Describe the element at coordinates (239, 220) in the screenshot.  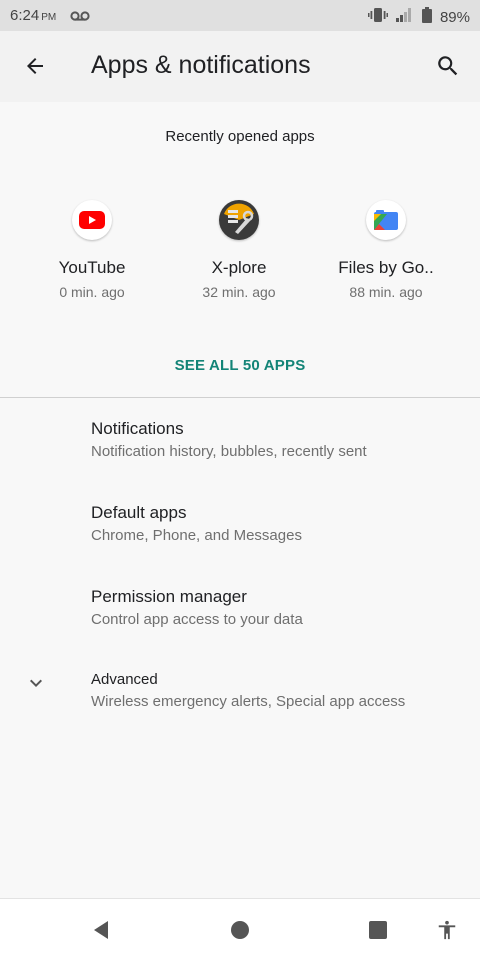
I see `xplore-icon` at that location.